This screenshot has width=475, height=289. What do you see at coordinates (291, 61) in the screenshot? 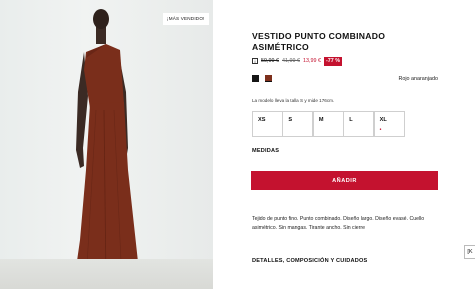
I see `previous-price: 41,99 €` at bounding box center [291, 61].